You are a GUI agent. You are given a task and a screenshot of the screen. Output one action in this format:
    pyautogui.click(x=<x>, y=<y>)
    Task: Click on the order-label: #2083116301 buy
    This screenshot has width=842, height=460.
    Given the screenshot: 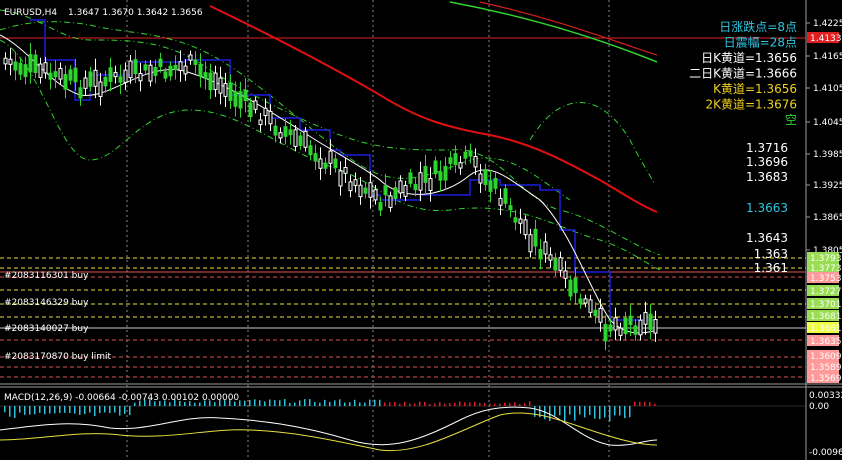 What is the action you would take?
    pyautogui.click(x=46, y=276)
    